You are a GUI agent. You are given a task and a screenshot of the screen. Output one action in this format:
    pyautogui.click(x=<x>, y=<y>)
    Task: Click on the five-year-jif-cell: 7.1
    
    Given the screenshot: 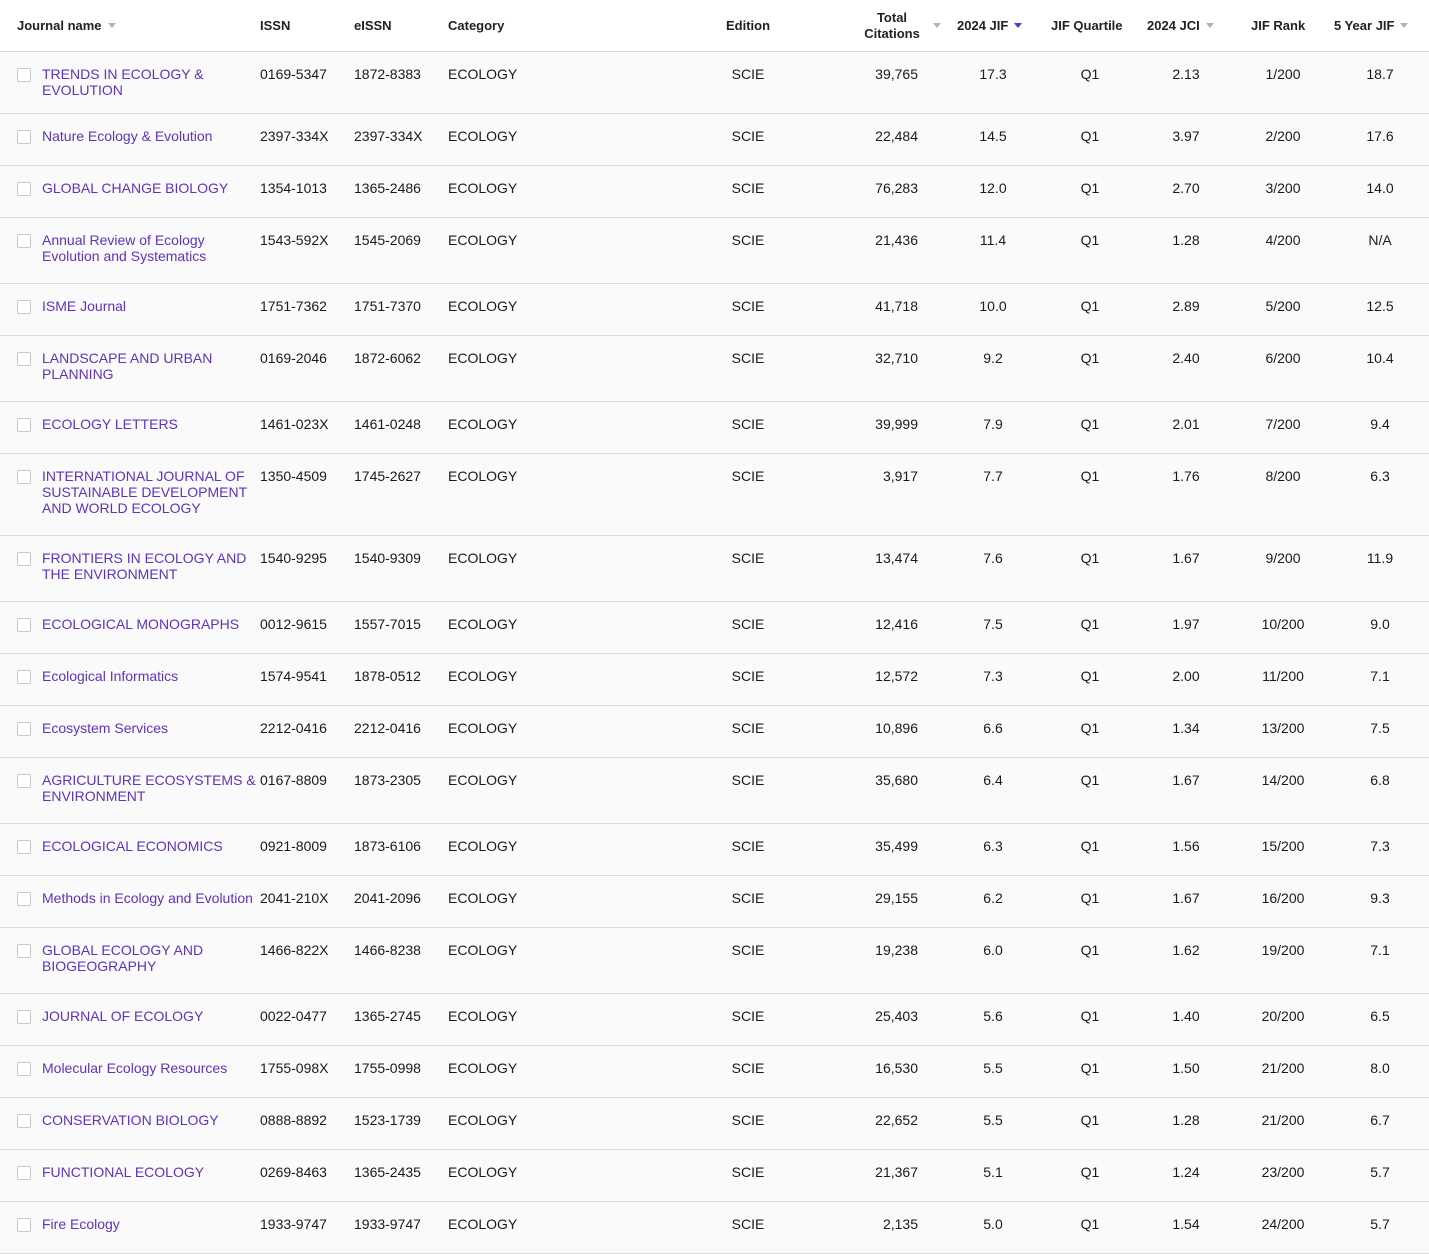 What is the action you would take?
    pyautogui.click(x=1380, y=676)
    